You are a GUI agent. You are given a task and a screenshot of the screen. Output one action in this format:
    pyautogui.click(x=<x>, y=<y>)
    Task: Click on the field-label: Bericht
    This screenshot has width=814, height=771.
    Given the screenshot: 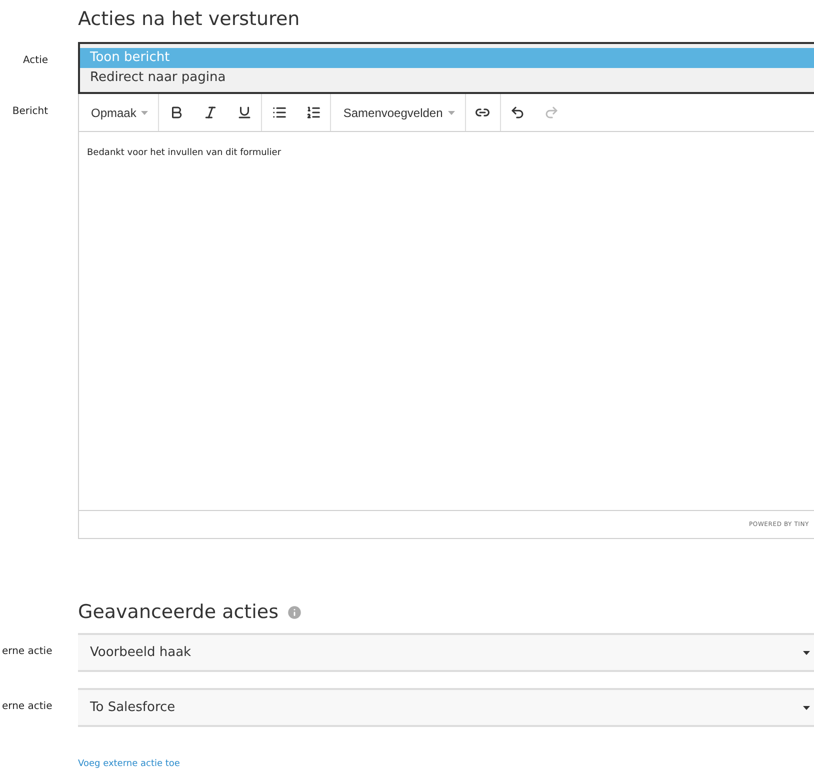 What is the action you would take?
    pyautogui.click(x=30, y=111)
    